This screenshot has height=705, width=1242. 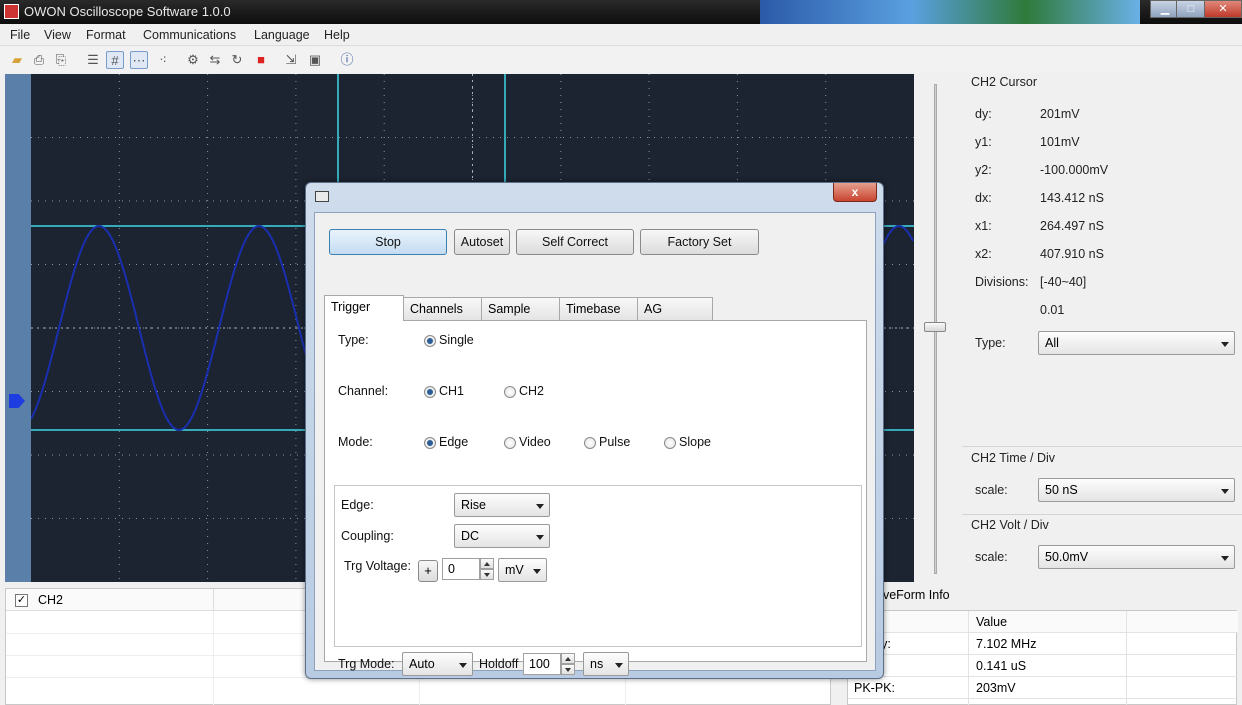 I want to click on cursor-value: 264.497 nS, so click(x=1072, y=226).